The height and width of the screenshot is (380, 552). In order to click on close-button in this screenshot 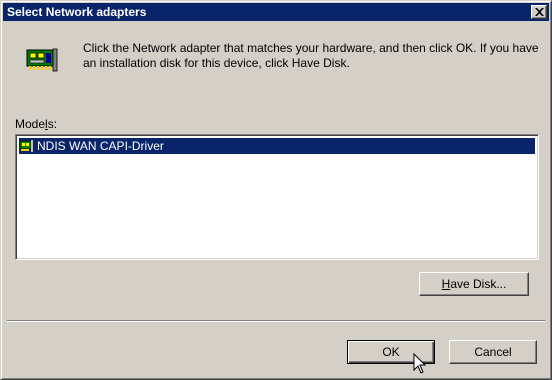, I will do `click(539, 12)`.